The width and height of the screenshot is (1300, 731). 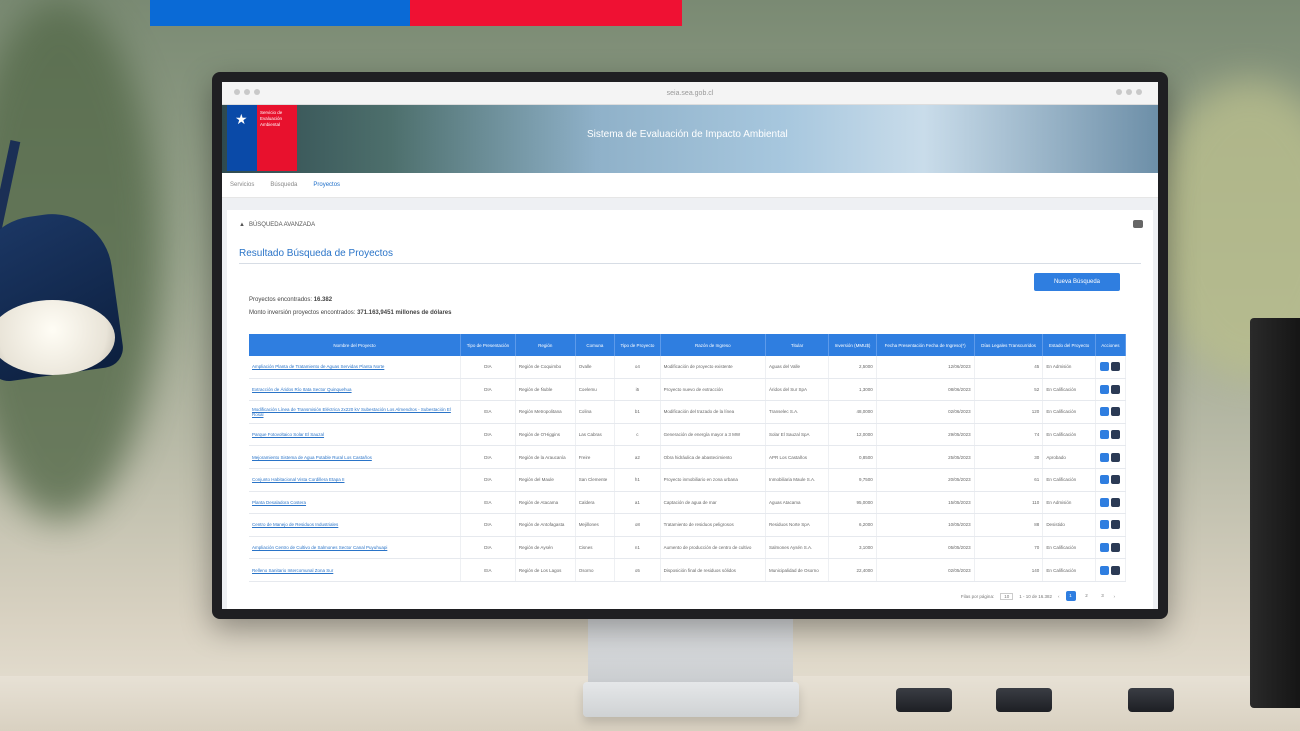 I want to click on cell-name: Planta Desaladora Costera, so click(x=355, y=503).